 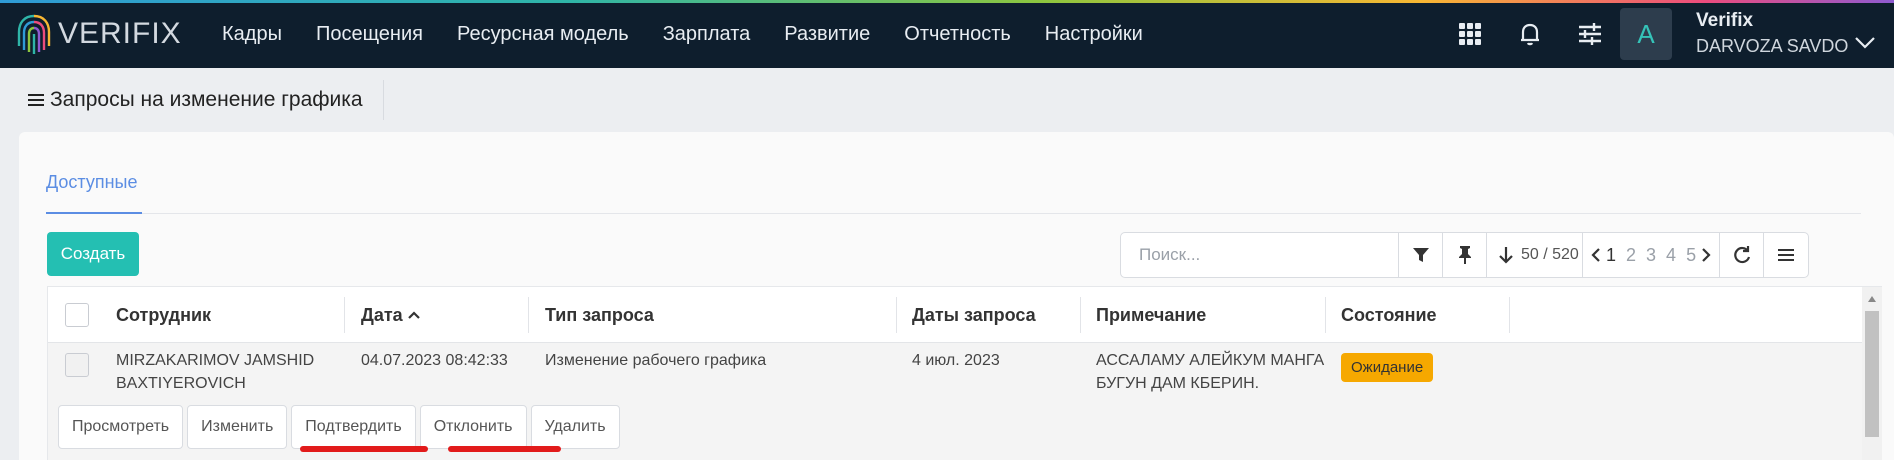 I want to click on nav-item-resource-model: Ресурсная модель, so click(x=543, y=34).